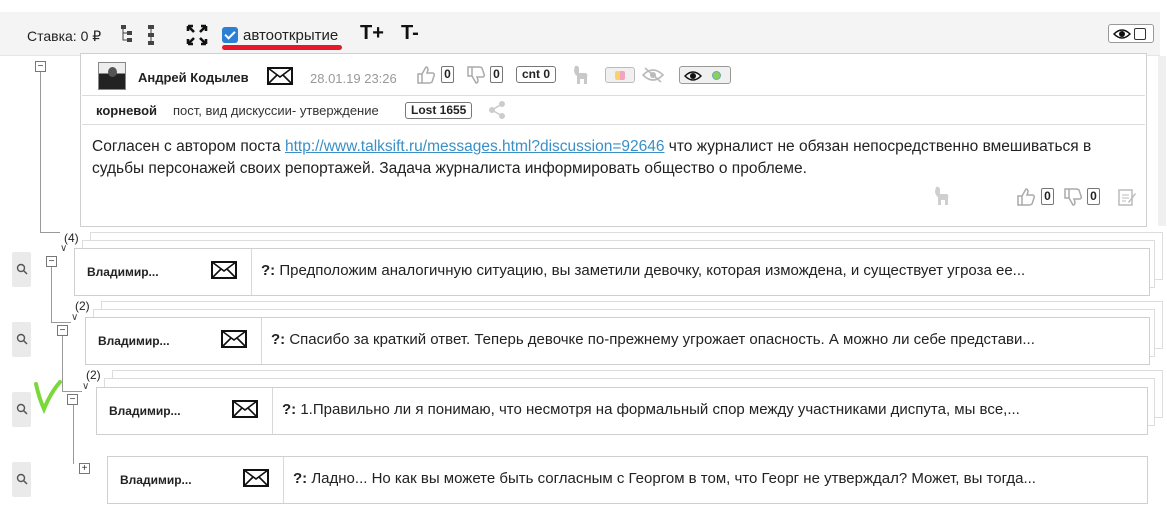  What do you see at coordinates (197, 37) in the screenshot?
I see `fullscreen-icon` at bounding box center [197, 37].